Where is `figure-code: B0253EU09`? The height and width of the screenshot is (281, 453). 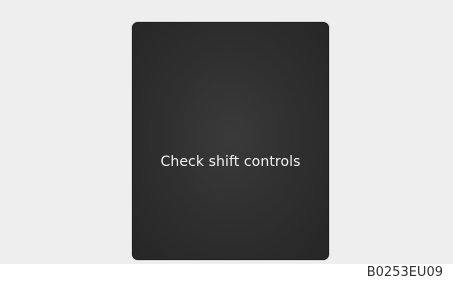 figure-code: B0253EU09 is located at coordinates (404, 272).